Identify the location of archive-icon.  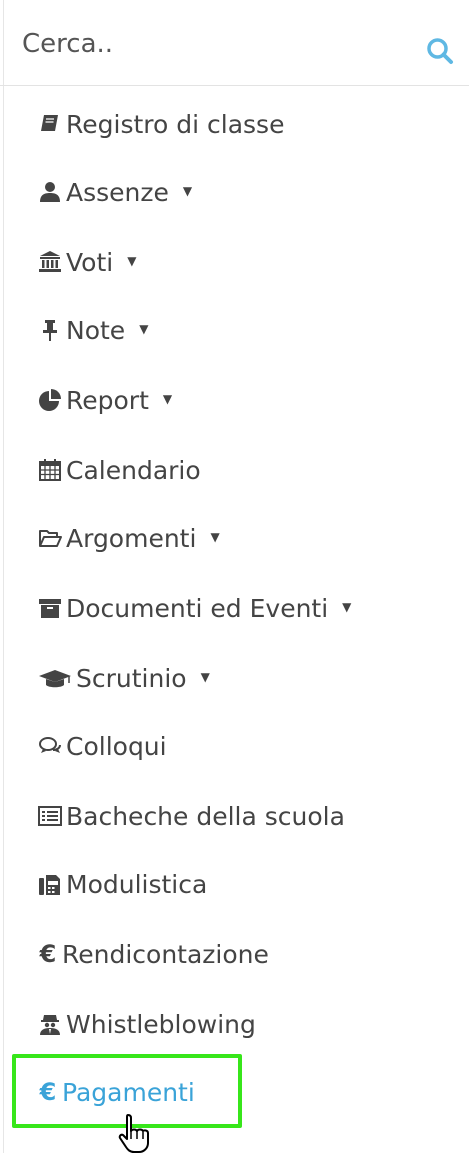
(50, 608).